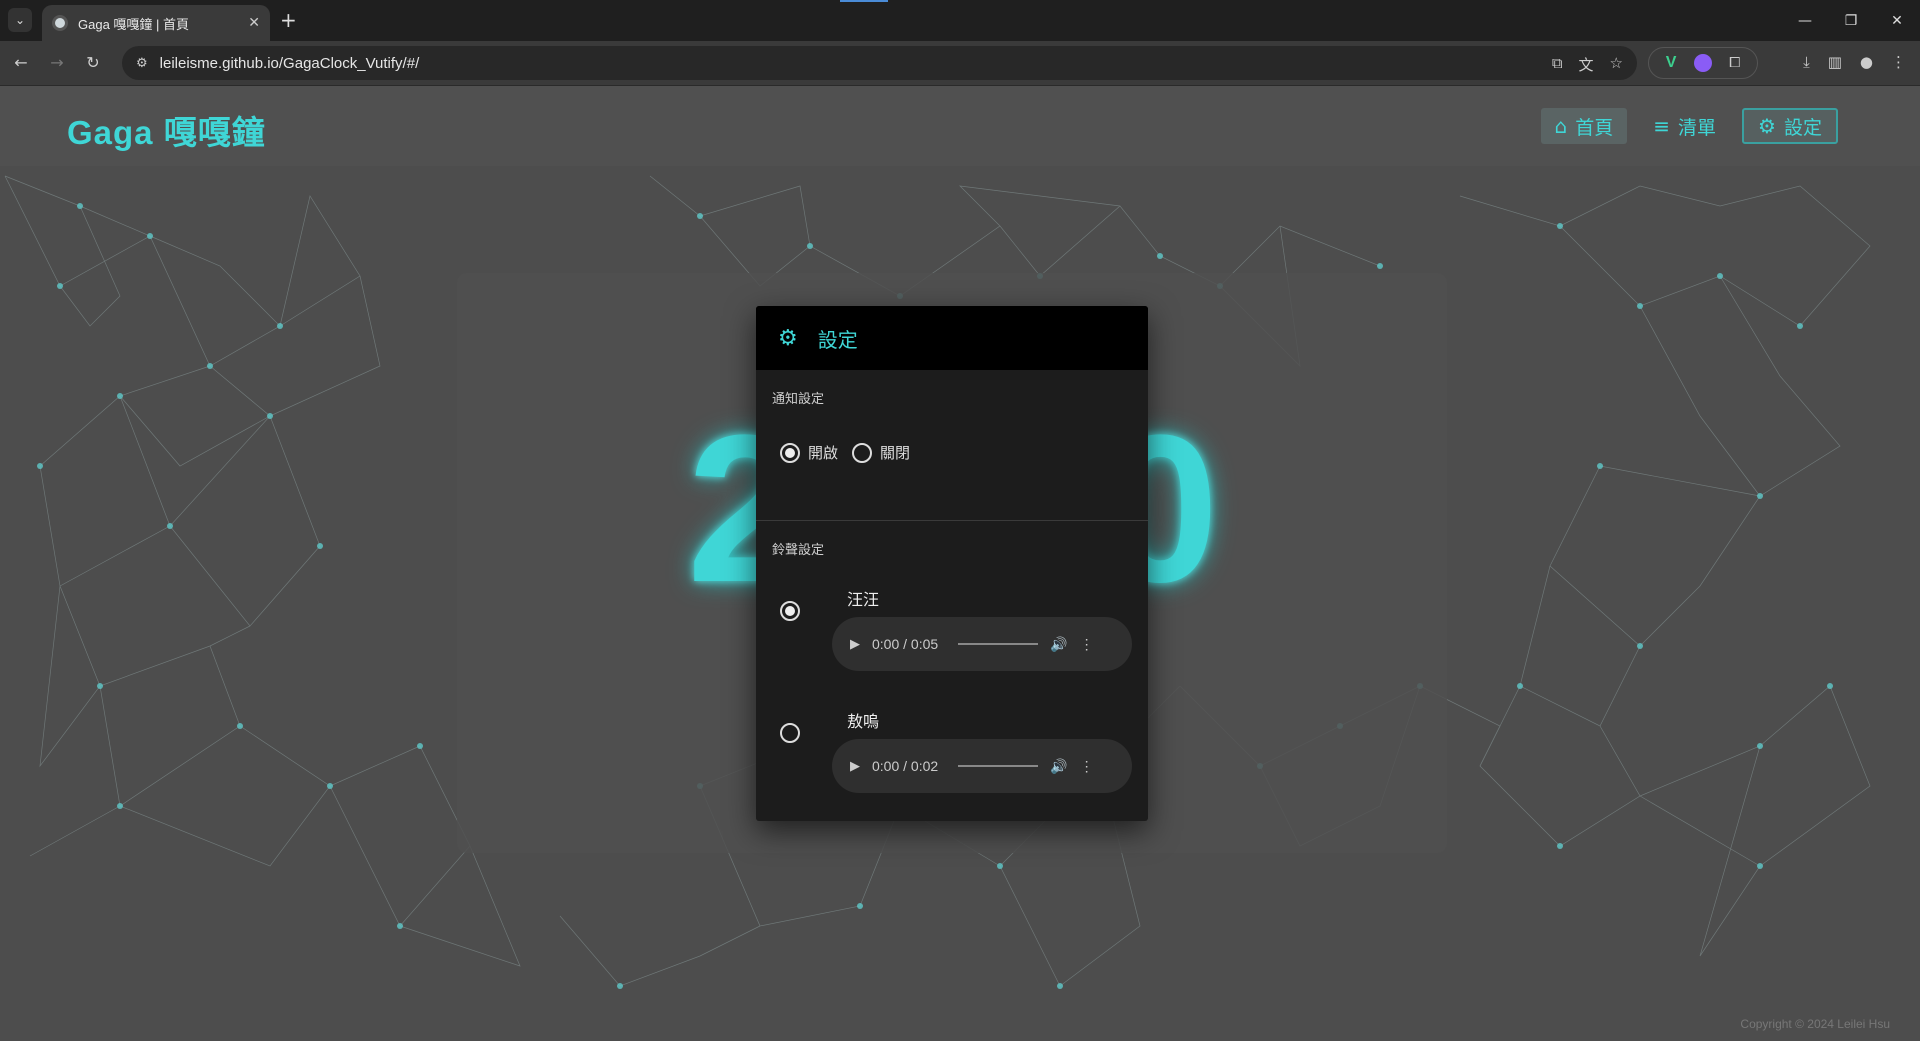 The height and width of the screenshot is (1041, 1920). What do you see at coordinates (93, 62) in the screenshot?
I see `reload-button: ↻` at bounding box center [93, 62].